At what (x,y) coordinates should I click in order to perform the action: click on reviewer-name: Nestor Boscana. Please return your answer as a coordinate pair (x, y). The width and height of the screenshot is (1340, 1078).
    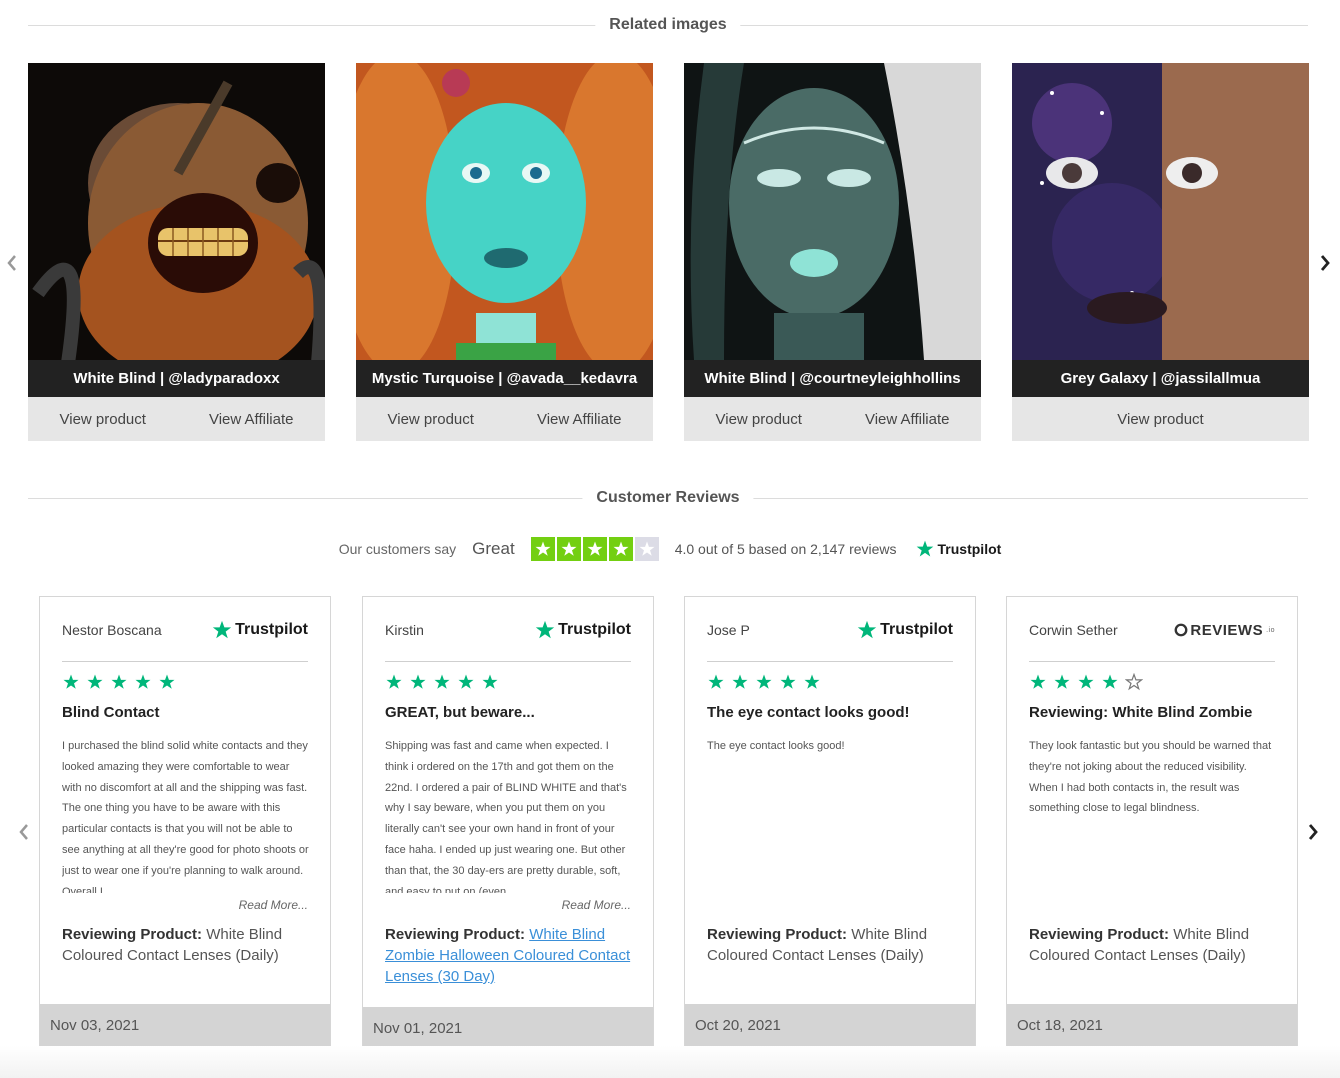
    Looking at the image, I should click on (112, 630).